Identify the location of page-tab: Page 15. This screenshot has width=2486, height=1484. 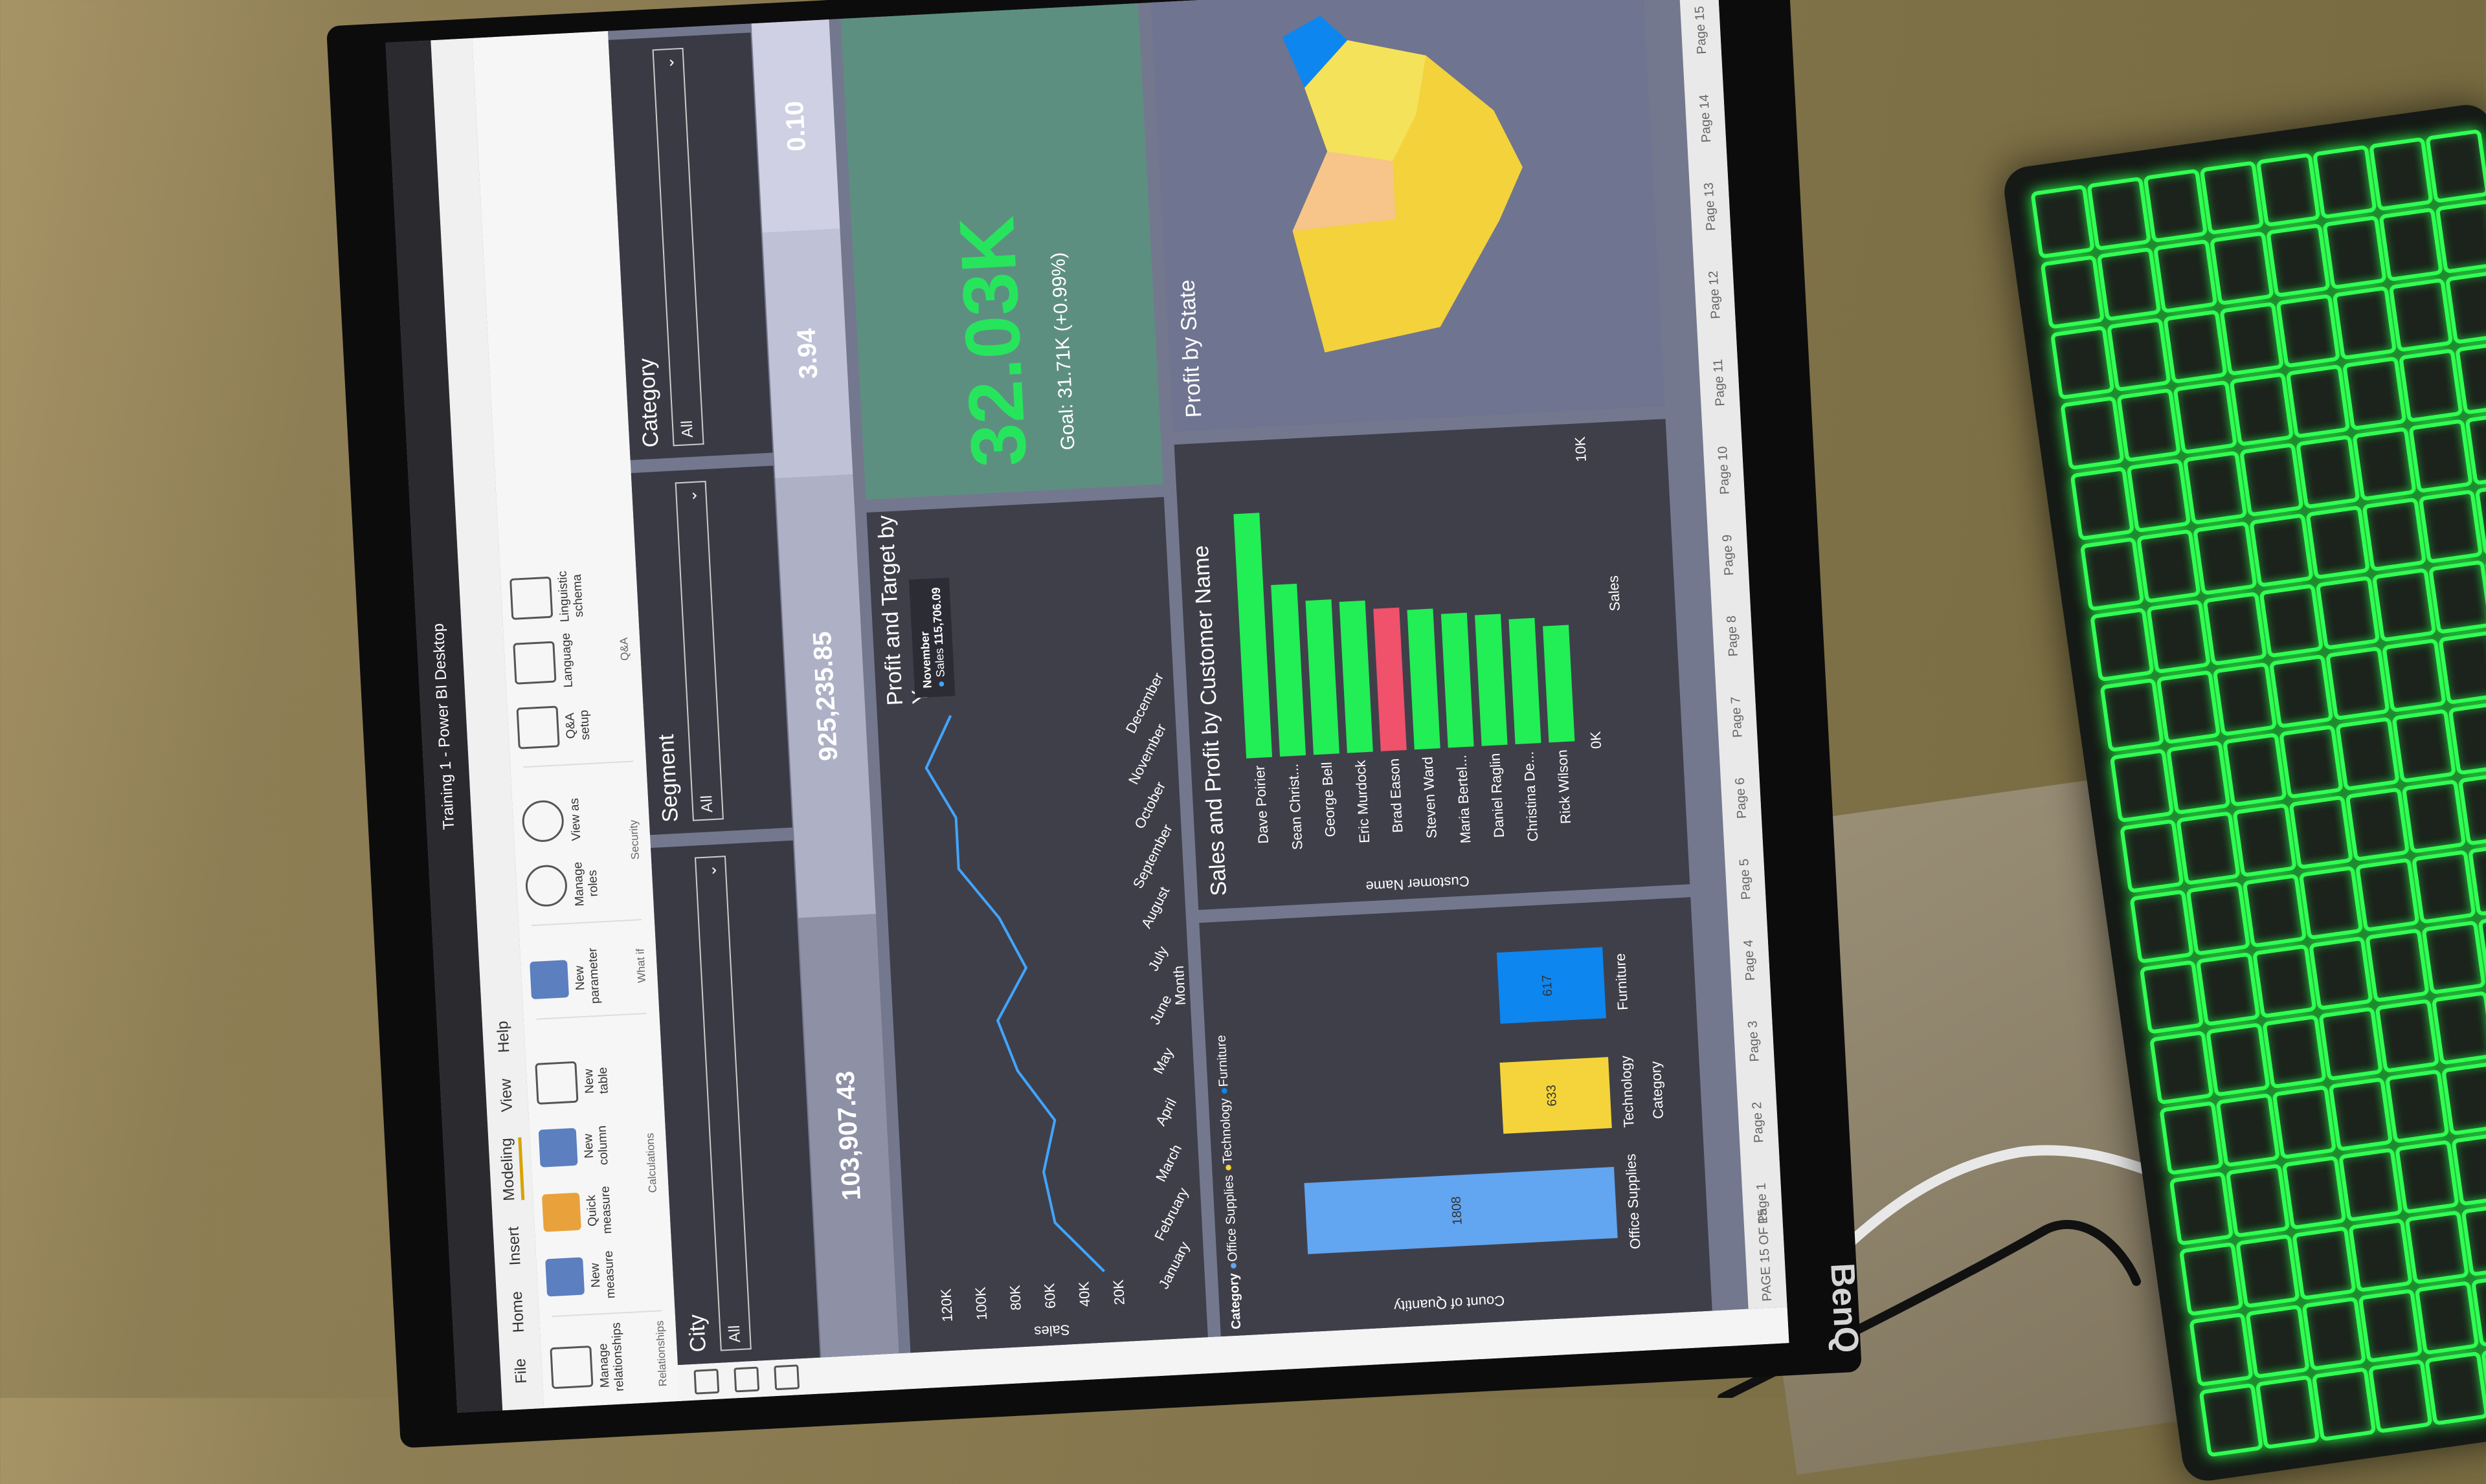
(1701, 30).